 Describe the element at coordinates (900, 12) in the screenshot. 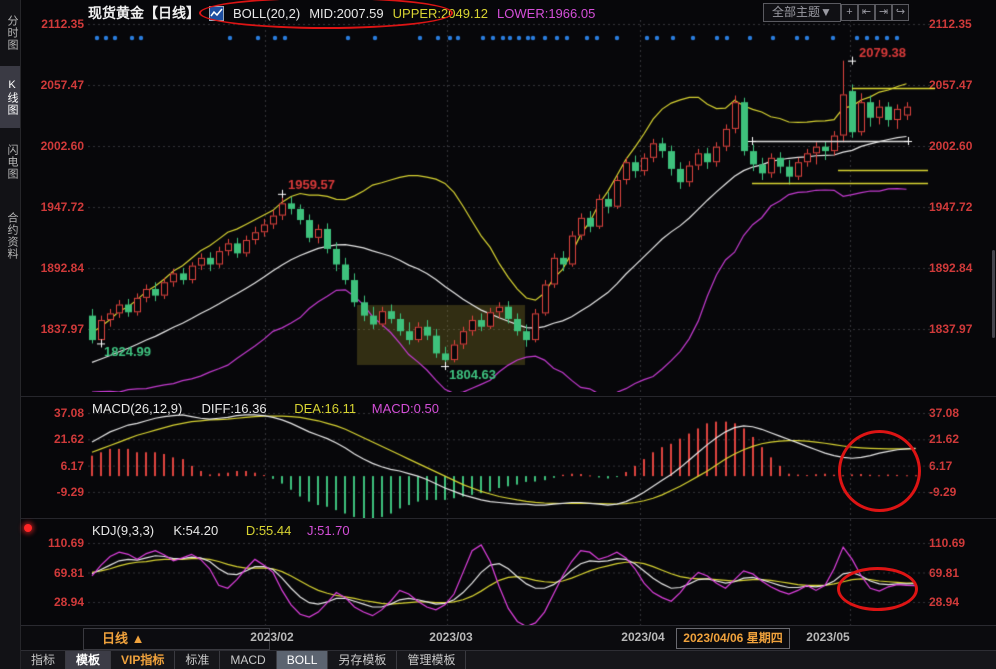

I see `exit-icon: ↪` at that location.